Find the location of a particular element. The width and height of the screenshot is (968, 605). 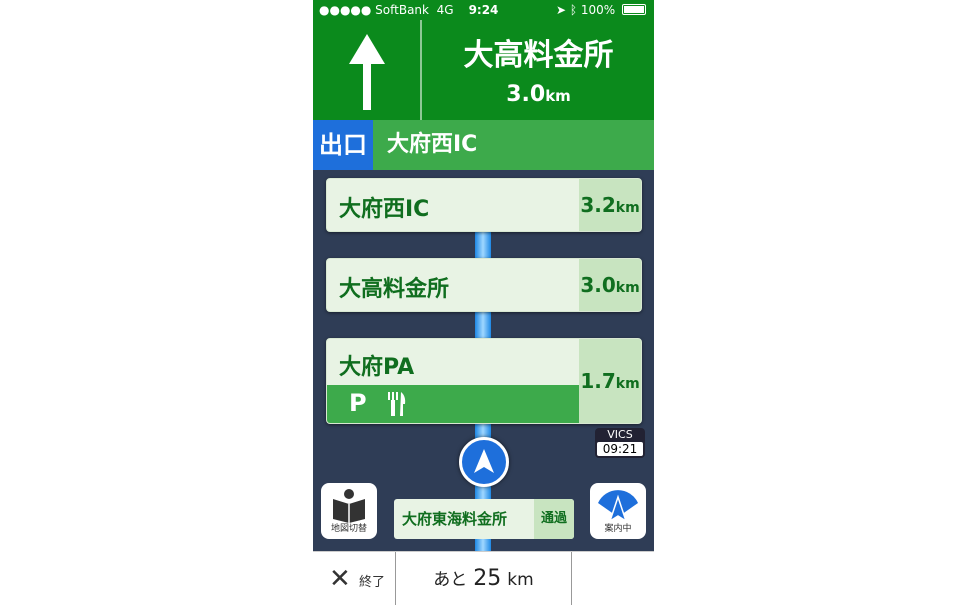

route-item-name: 大高料金所 is located at coordinates (394, 289).